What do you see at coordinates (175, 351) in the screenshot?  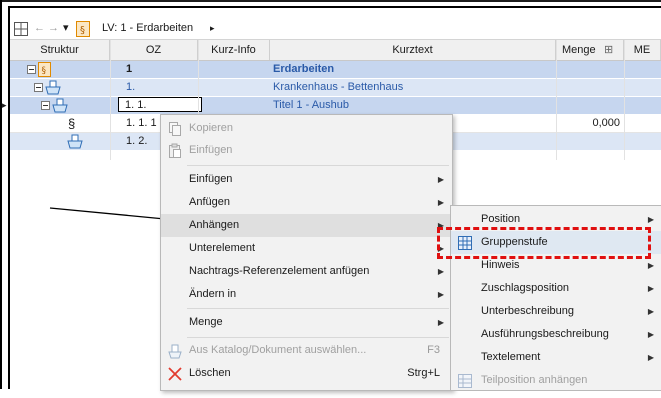 I see `catalog-icon` at bounding box center [175, 351].